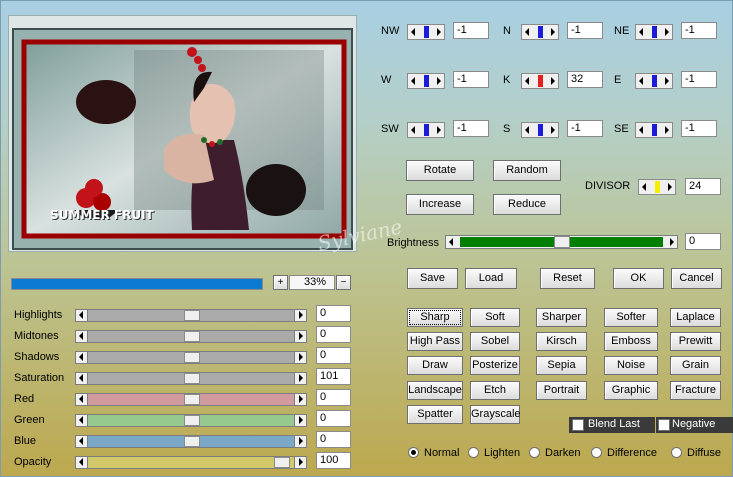 The image size is (733, 477). I want to click on divisor-spinner, so click(657, 187).